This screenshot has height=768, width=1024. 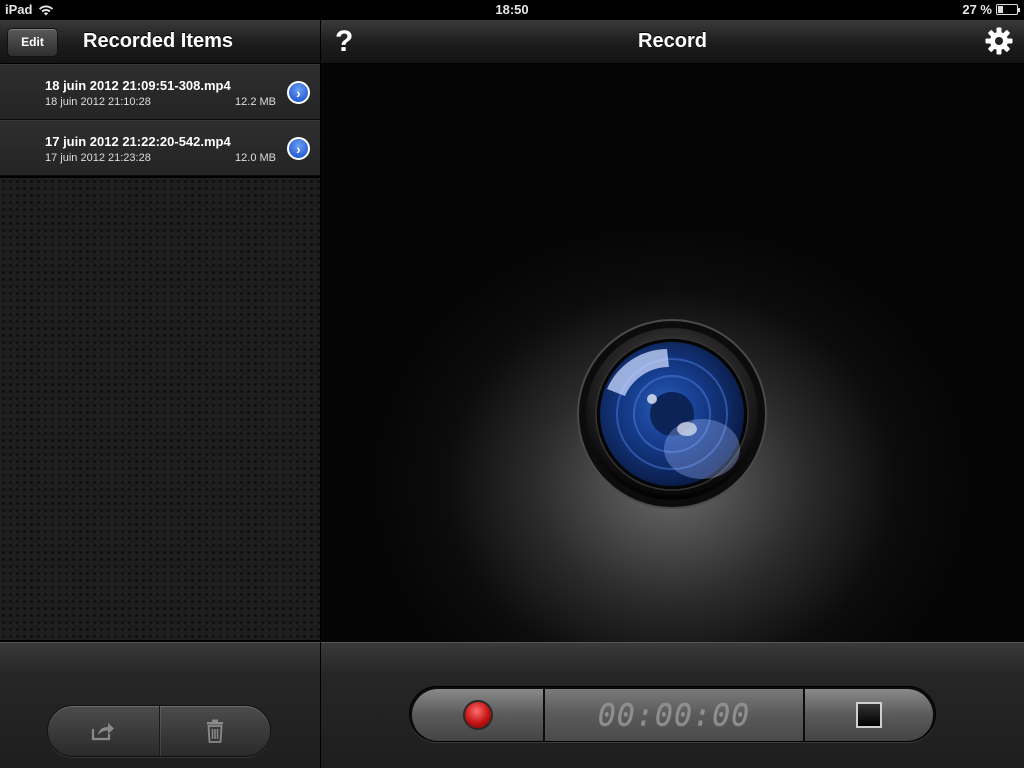 I want to click on status-right: 27 %, so click(x=991, y=9).